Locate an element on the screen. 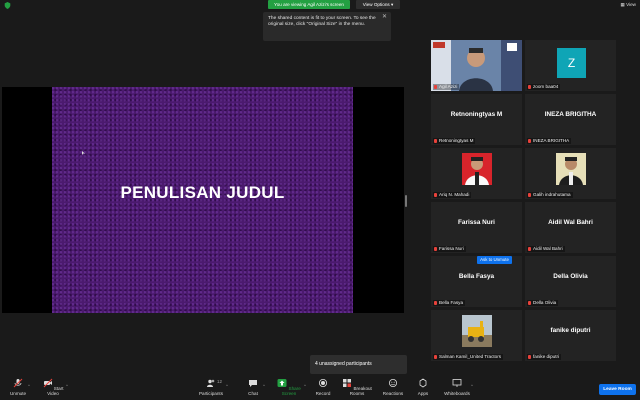  participant-name: Aidil Wal Bahri is located at coordinates (546, 249).